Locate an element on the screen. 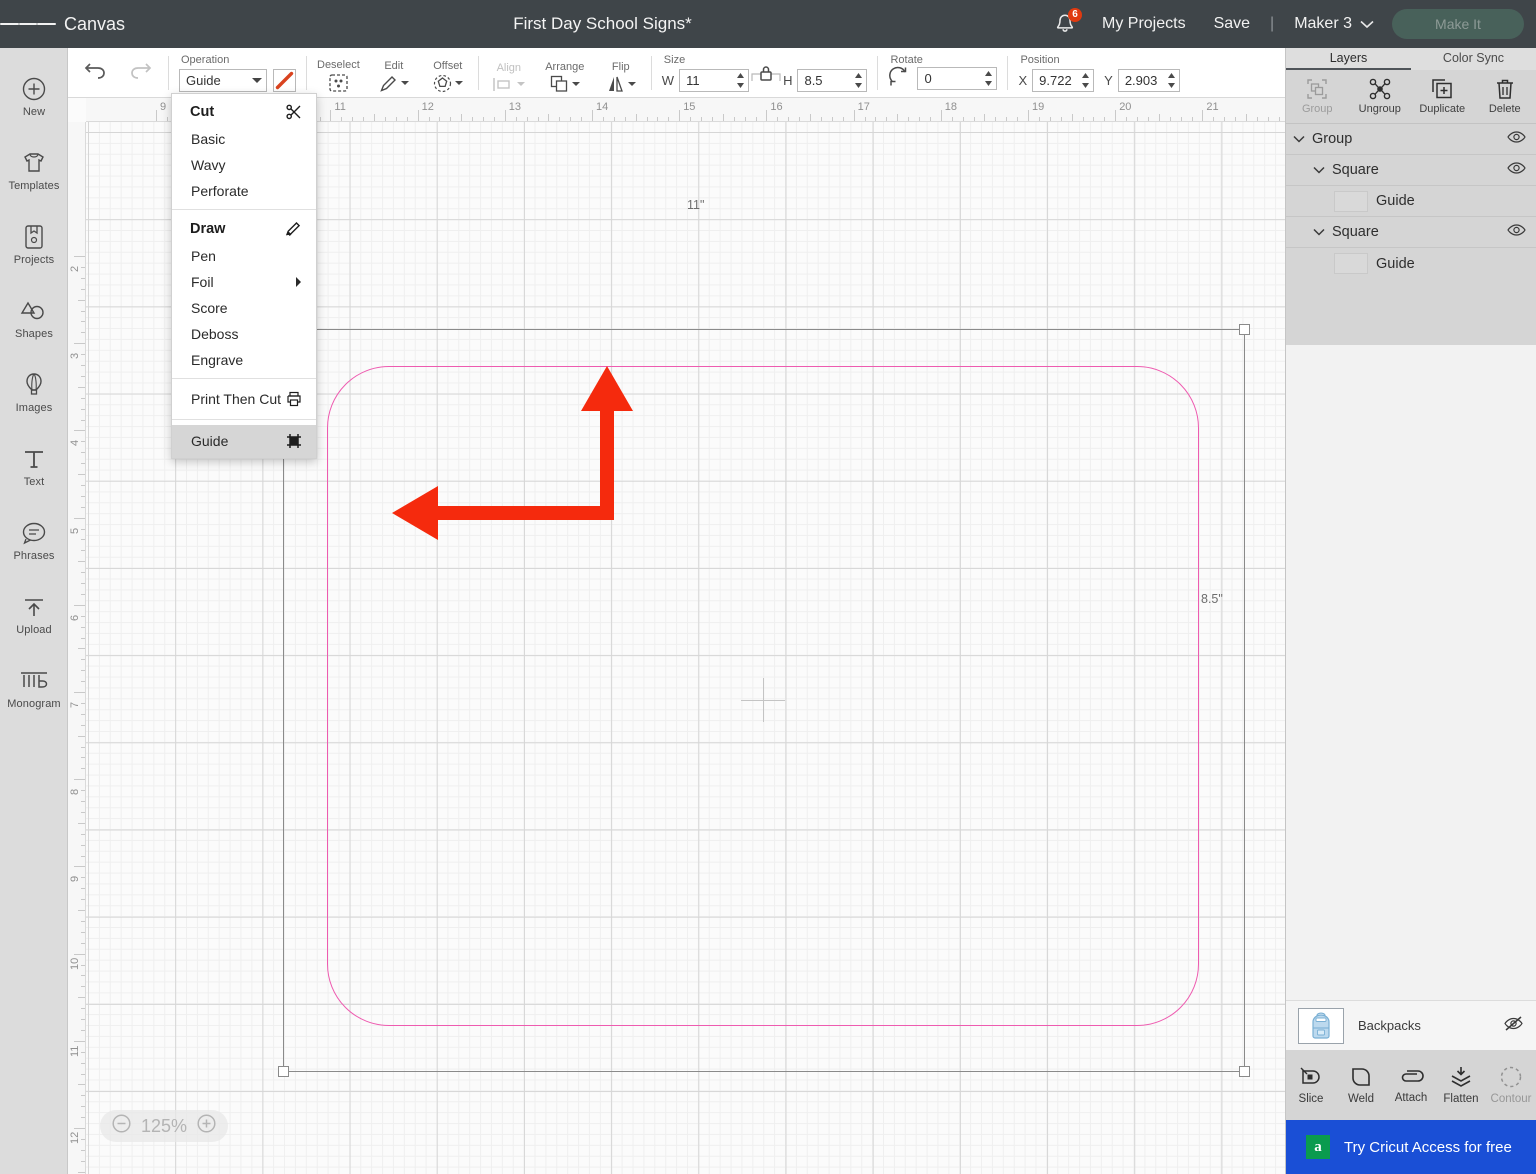  slice-button: Slice is located at coordinates (1311, 1085).